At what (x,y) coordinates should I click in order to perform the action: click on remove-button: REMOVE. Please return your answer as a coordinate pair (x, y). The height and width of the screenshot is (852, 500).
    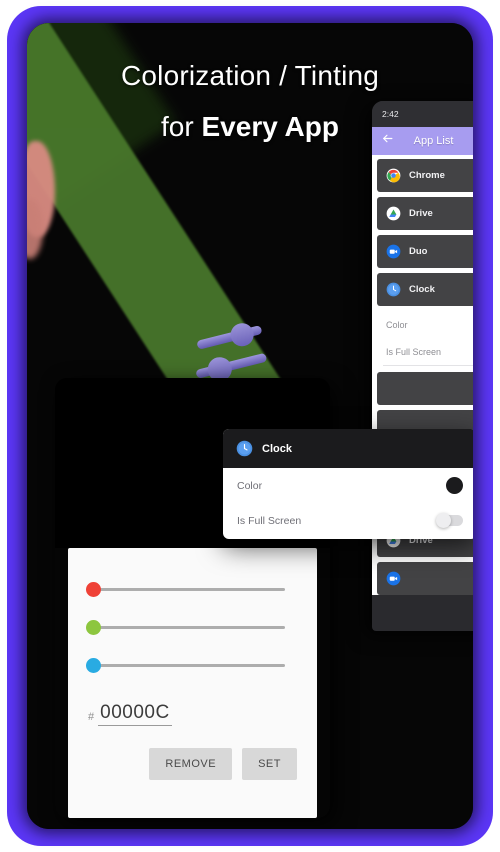
    Looking at the image, I should click on (191, 764).